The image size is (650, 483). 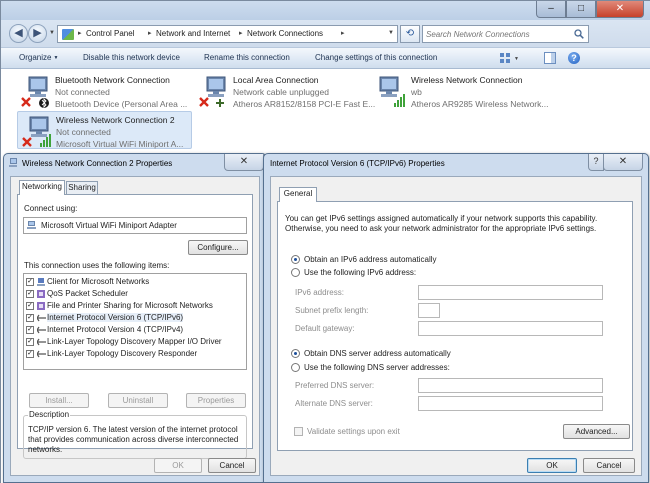 I want to click on minimize-button: –, so click(x=551, y=9).